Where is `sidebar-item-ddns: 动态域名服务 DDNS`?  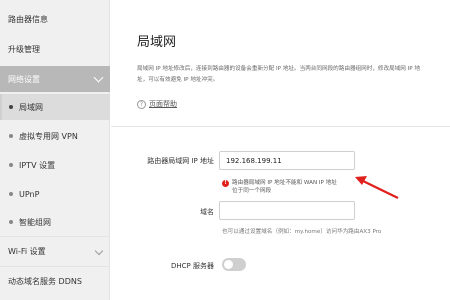 sidebar-item-ddns: 动态域名服务 DDNS is located at coordinates (55, 281).